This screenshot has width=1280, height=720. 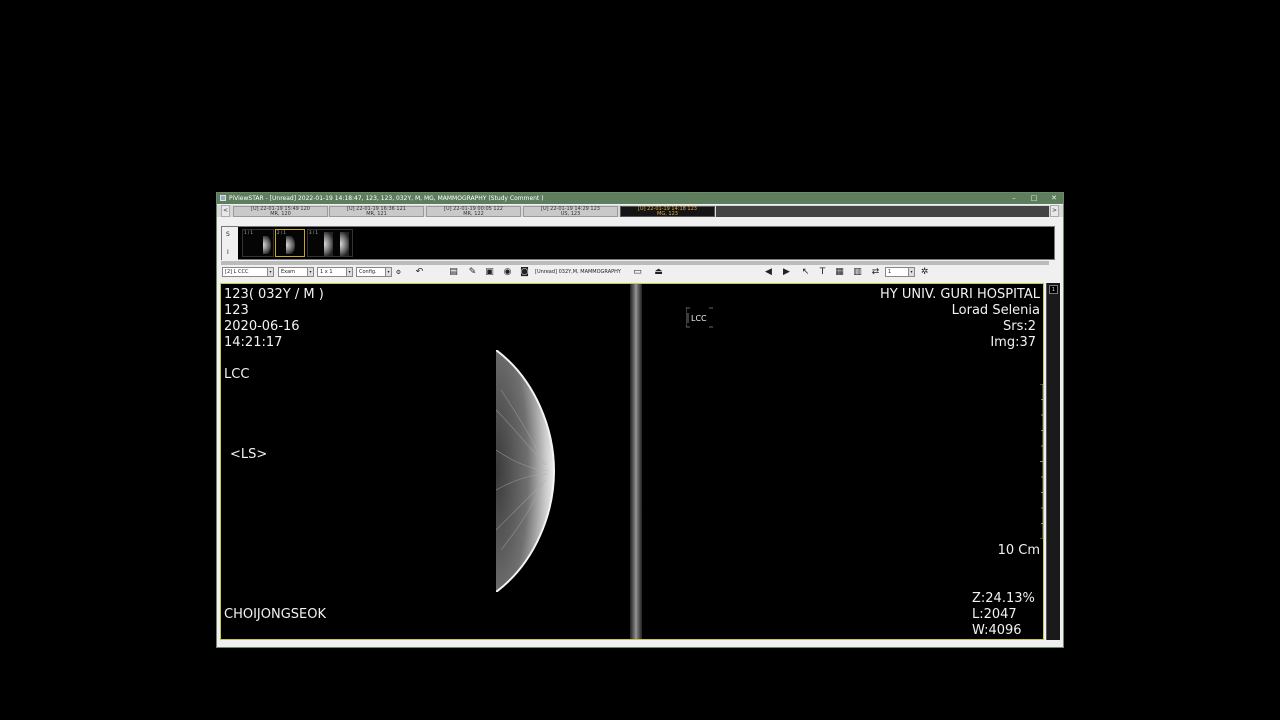 What do you see at coordinates (924, 272) in the screenshot?
I see `settings-icon: ✲` at bounding box center [924, 272].